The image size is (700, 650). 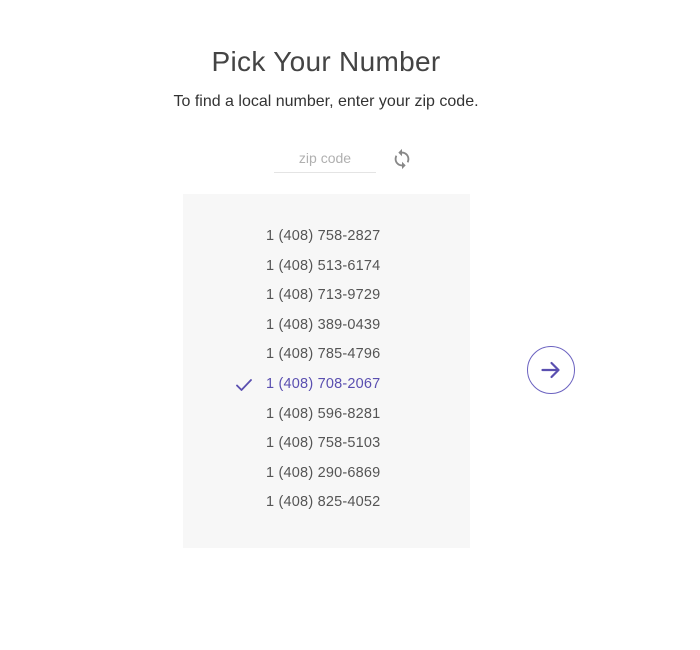 I want to click on next-button, so click(x=551, y=370).